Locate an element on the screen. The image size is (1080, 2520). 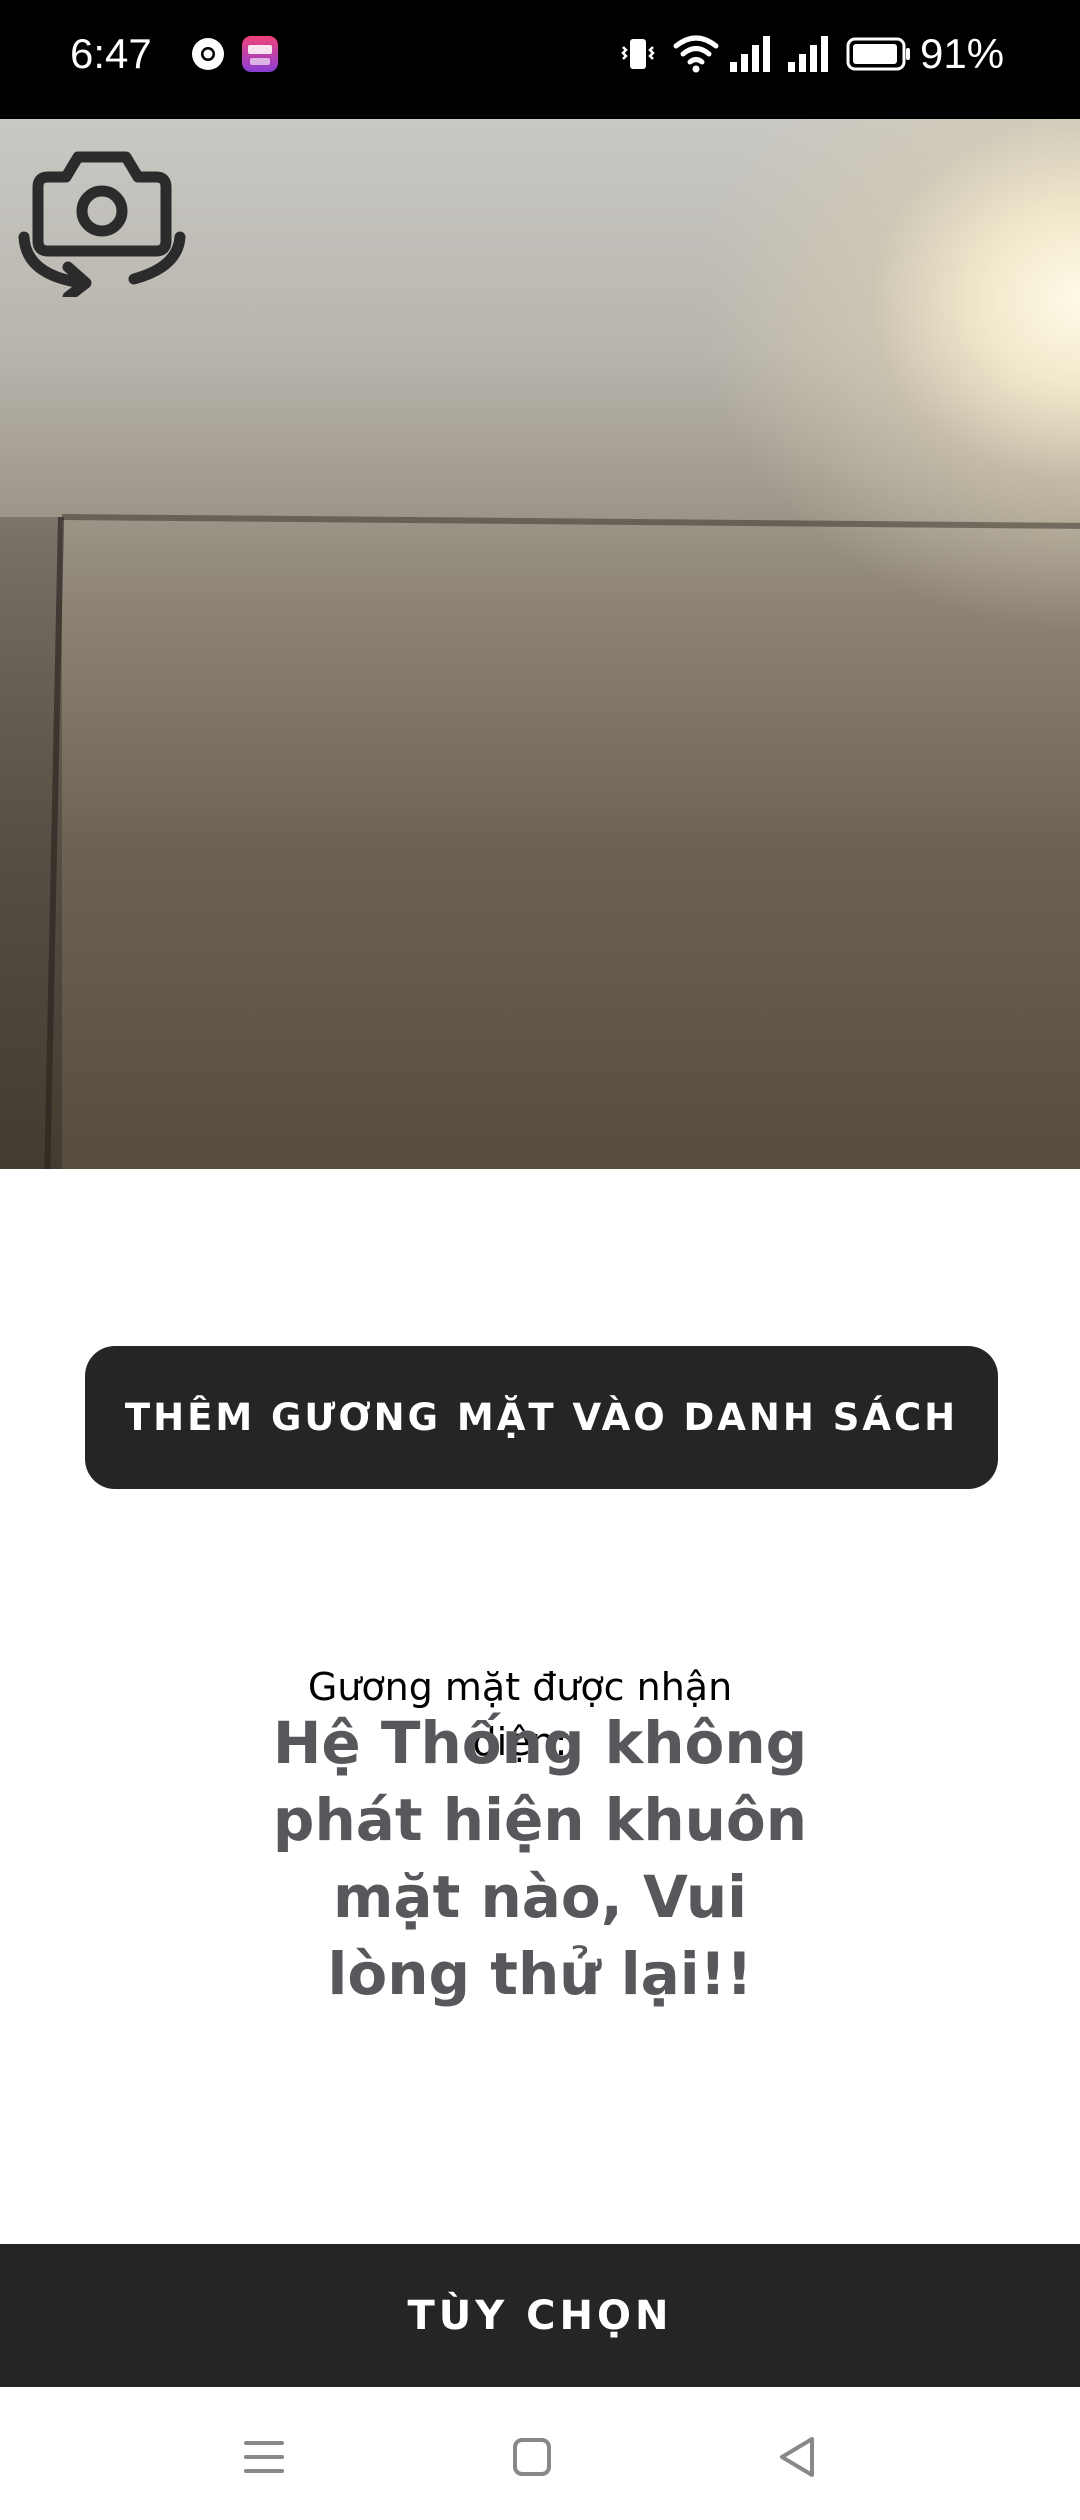
battery-icon is located at coordinates (878, 54).